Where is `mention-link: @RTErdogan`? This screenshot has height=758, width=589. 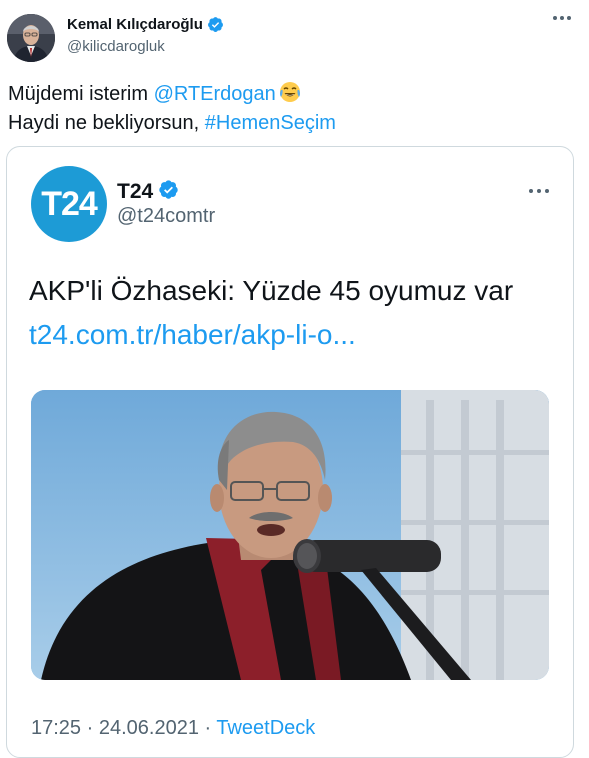
mention-link: @RTErdogan is located at coordinates (215, 94).